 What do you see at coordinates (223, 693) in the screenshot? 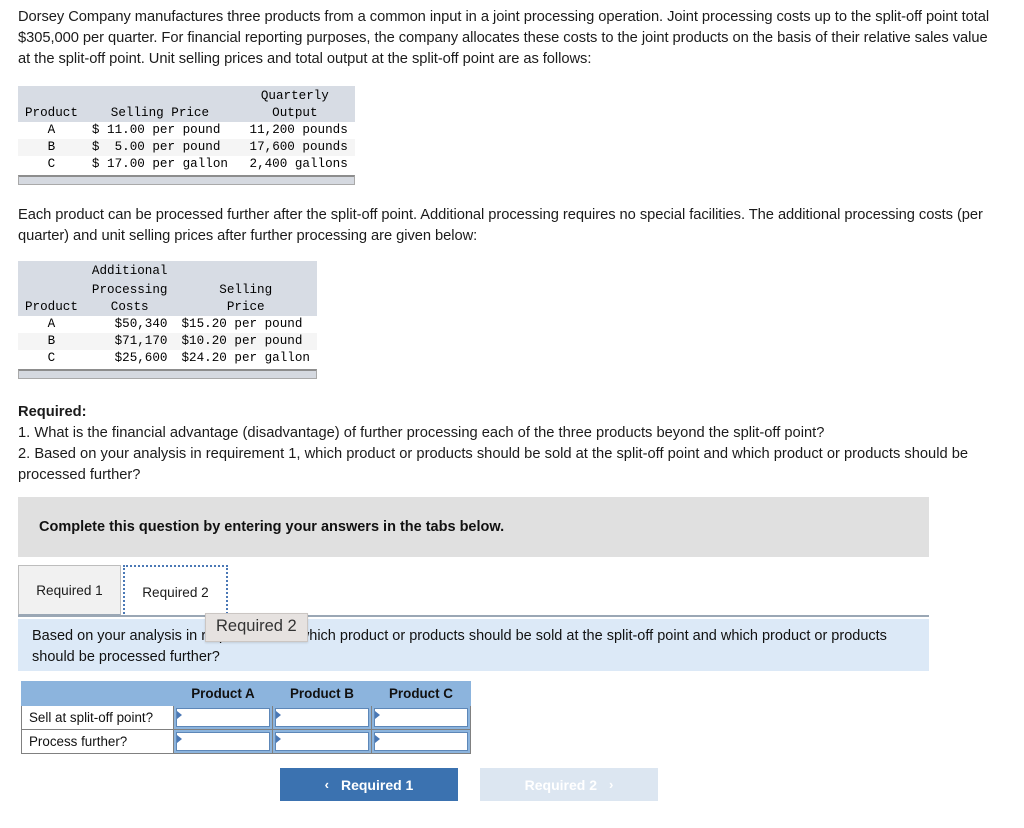
I see `answer-grid-header-product-a: Product A` at bounding box center [223, 693].